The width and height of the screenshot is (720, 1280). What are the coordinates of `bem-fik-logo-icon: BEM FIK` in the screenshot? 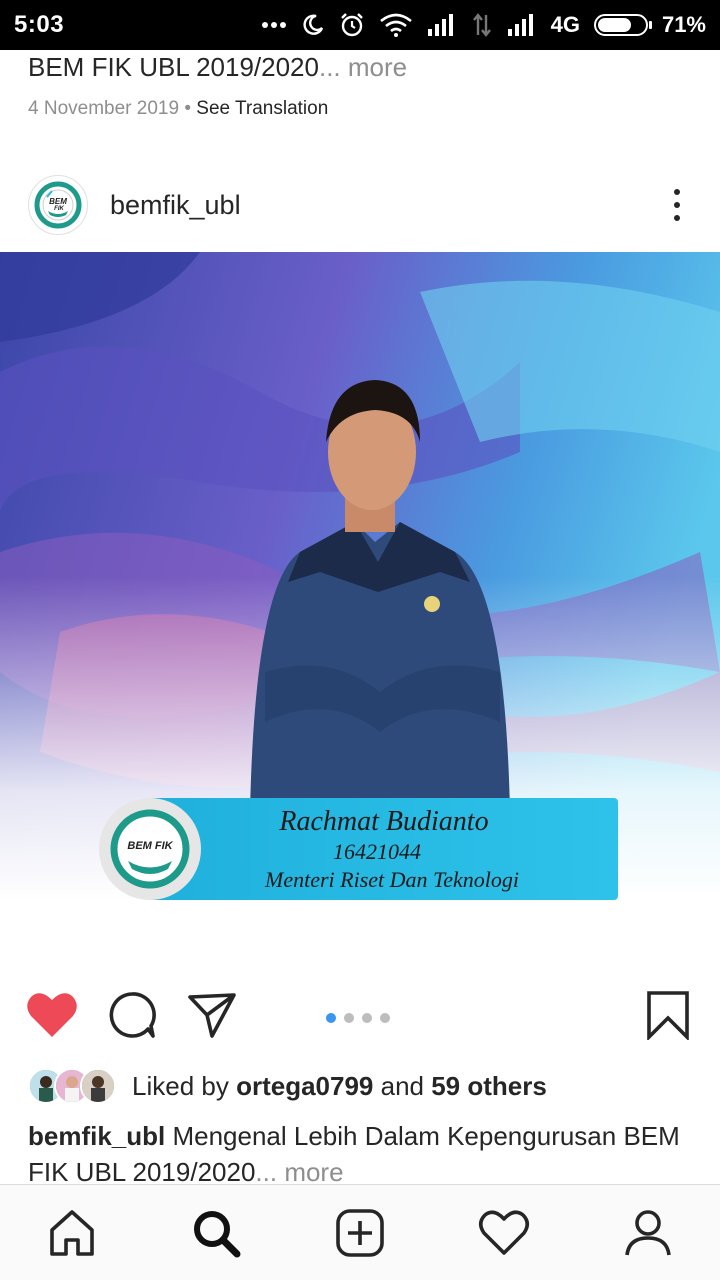 It's located at (58, 205).